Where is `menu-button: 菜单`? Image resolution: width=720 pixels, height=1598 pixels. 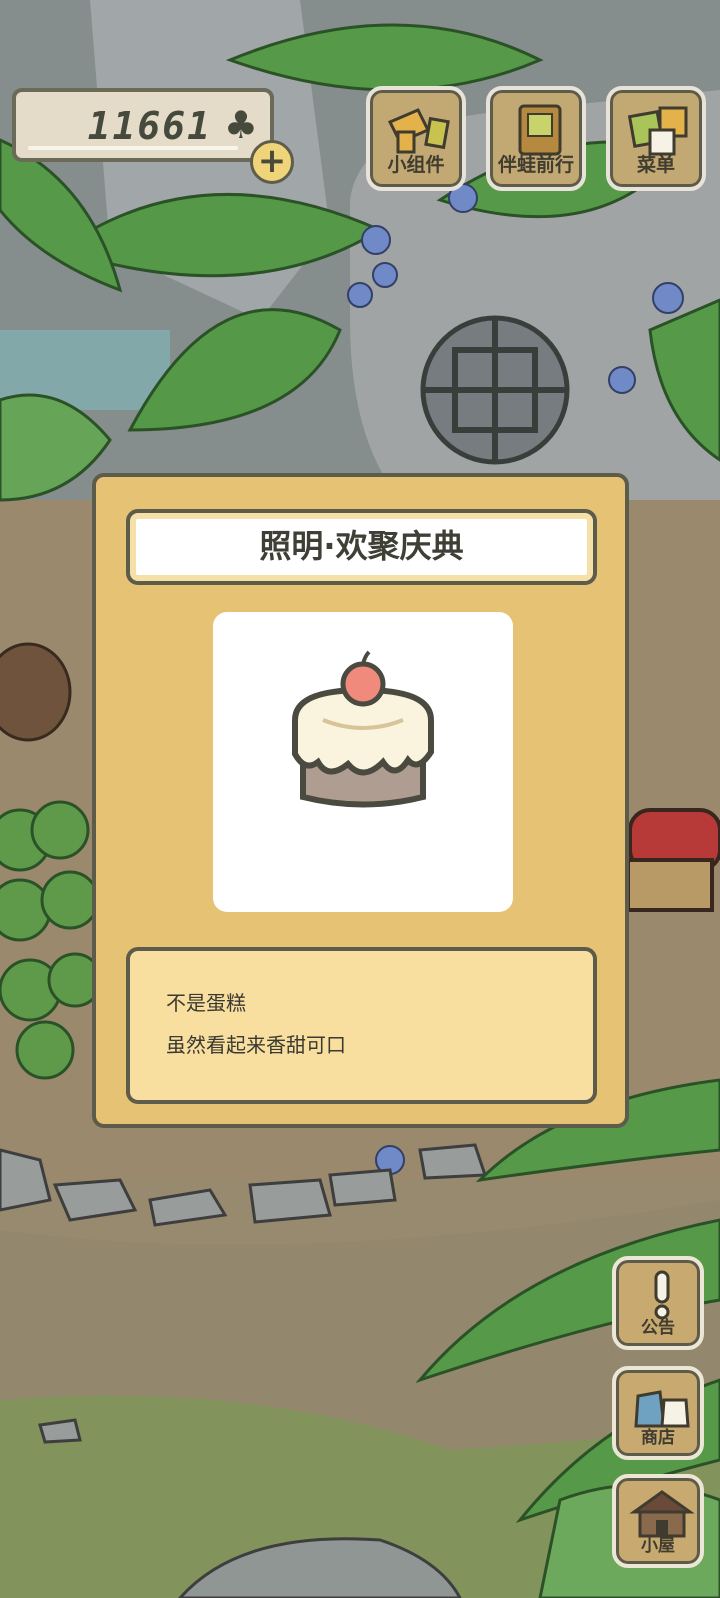 menu-button: 菜单 is located at coordinates (656, 138).